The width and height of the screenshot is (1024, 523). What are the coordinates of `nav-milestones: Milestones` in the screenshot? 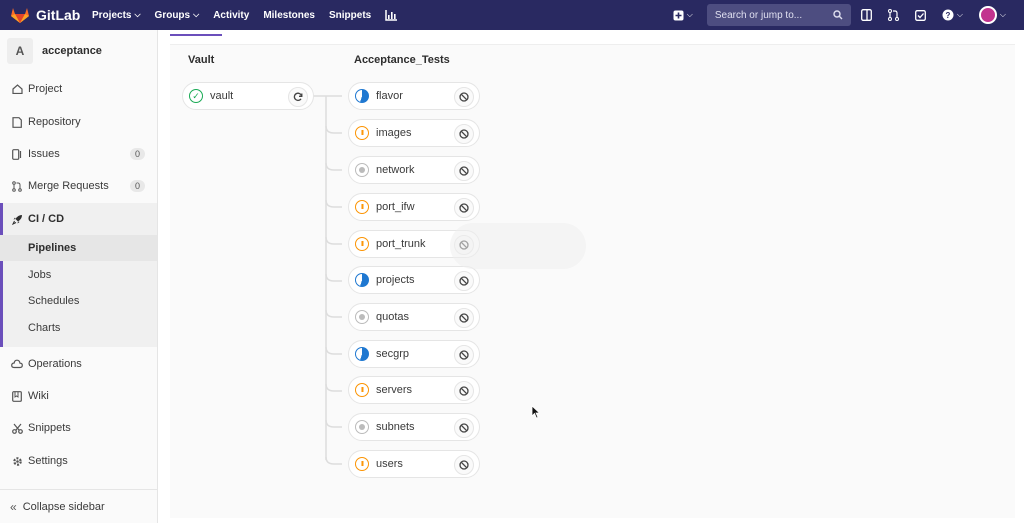 It's located at (289, 15).